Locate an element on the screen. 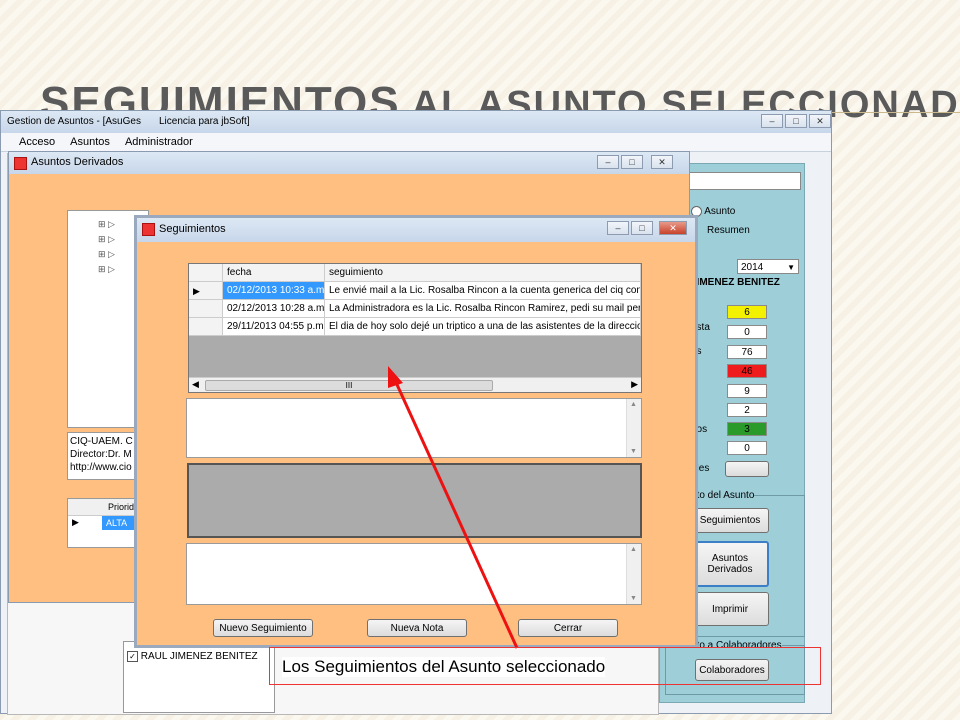  caption-text: Los Seguimientos del Asunto seleccionado is located at coordinates (444, 667).